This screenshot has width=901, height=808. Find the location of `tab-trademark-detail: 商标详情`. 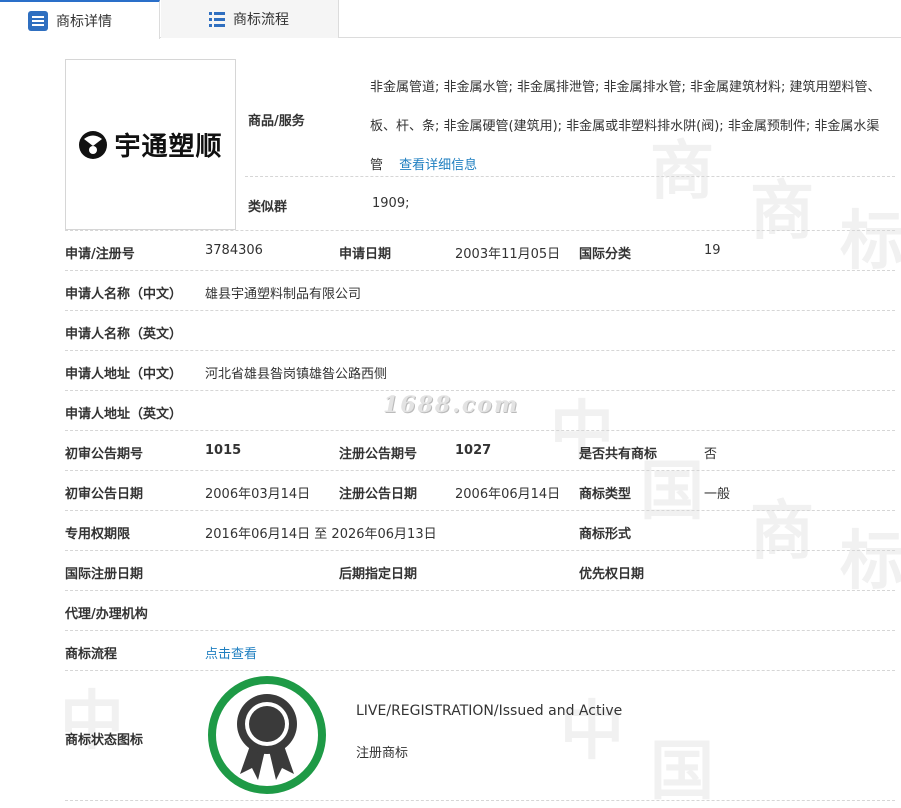

tab-trademark-detail: 商标详情 is located at coordinates (80, 19).